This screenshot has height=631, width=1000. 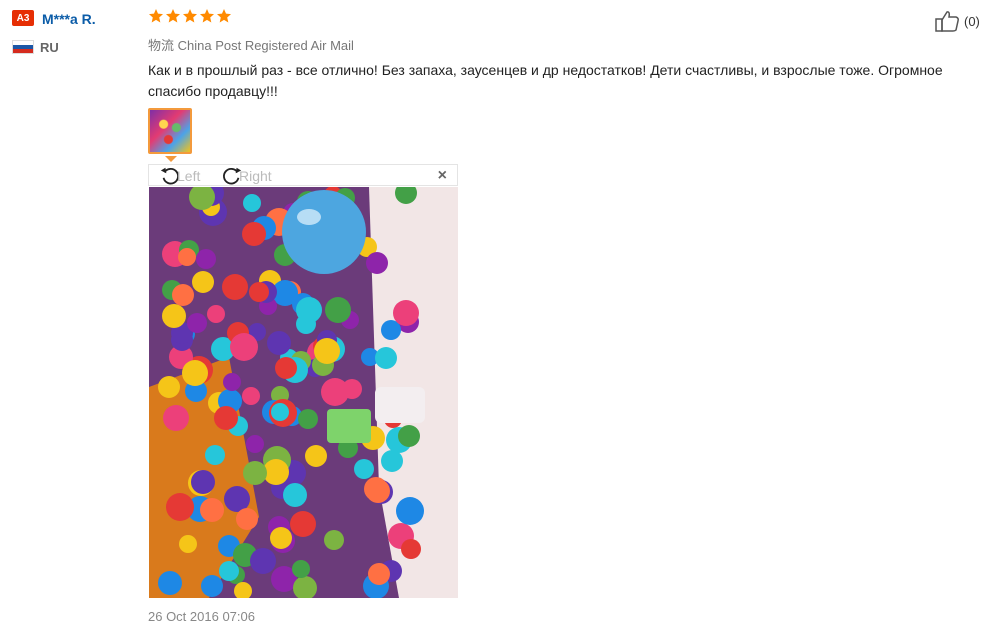 What do you see at coordinates (255, 176) in the screenshot?
I see `rotate-right-label: Right` at bounding box center [255, 176].